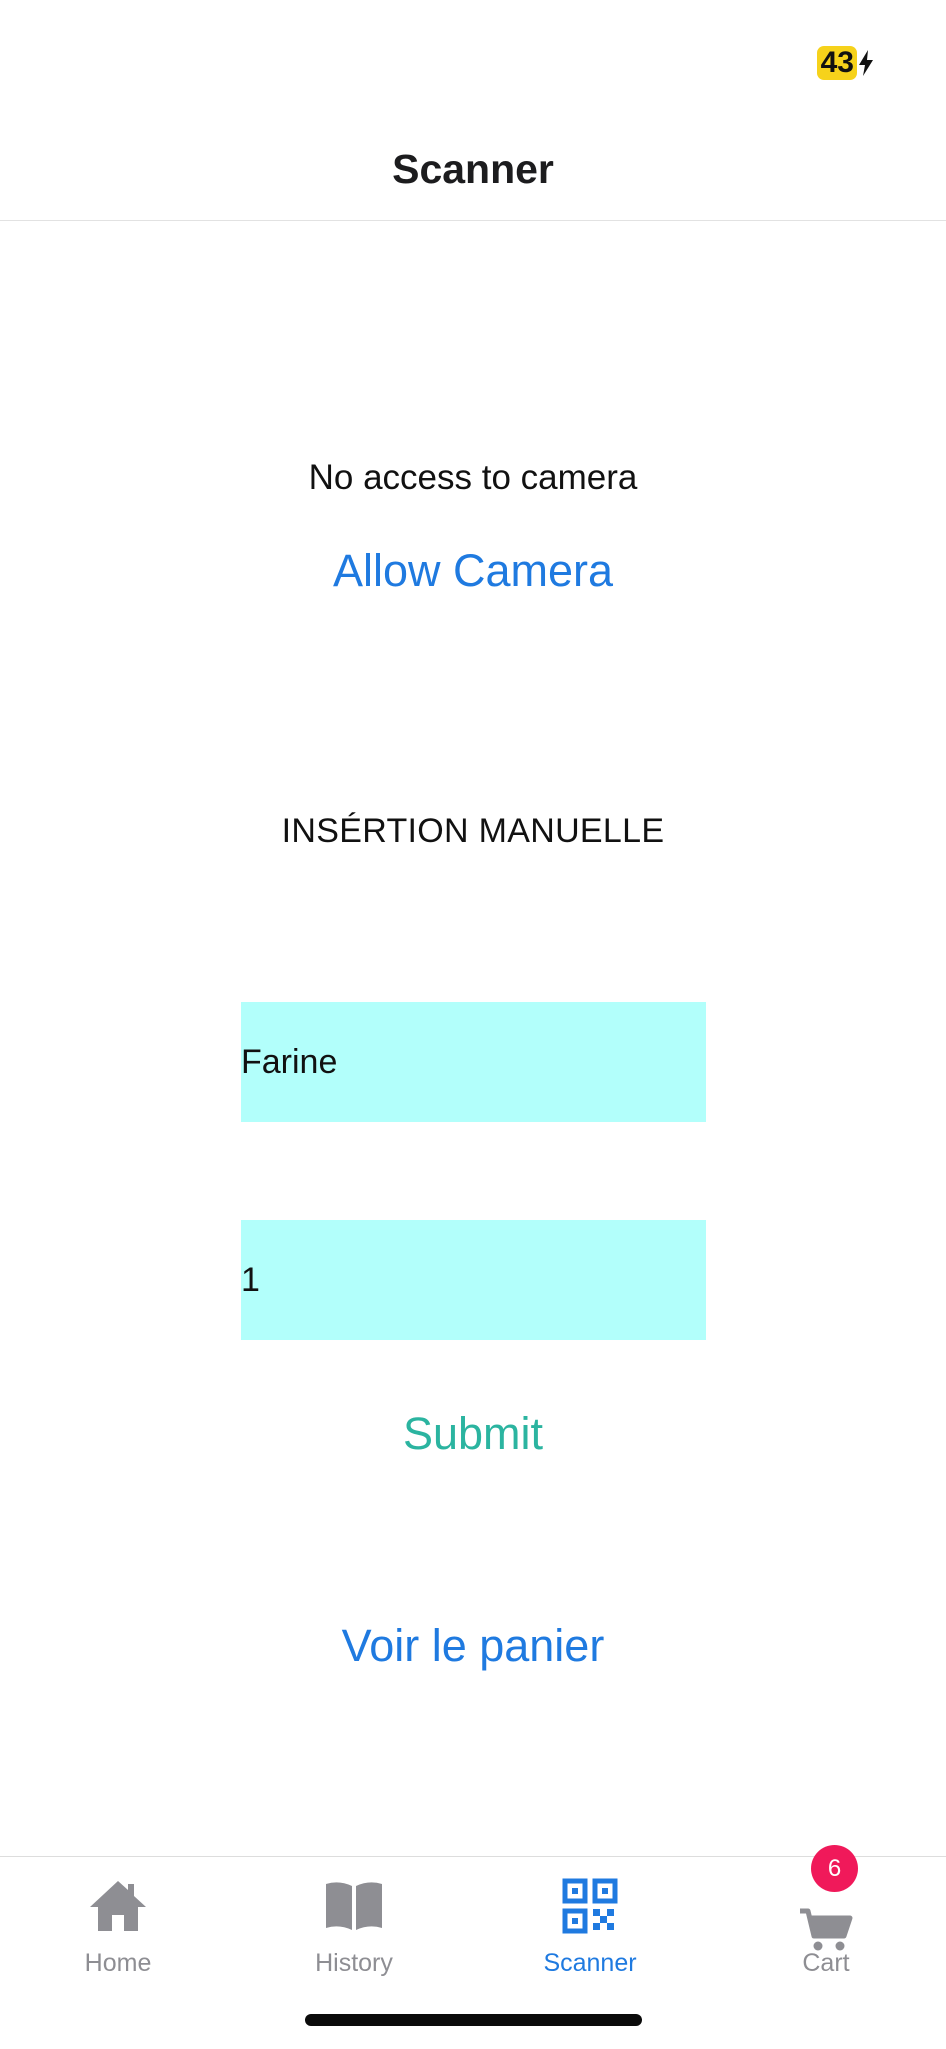  I want to click on tab-home: Home, so click(118, 1922).